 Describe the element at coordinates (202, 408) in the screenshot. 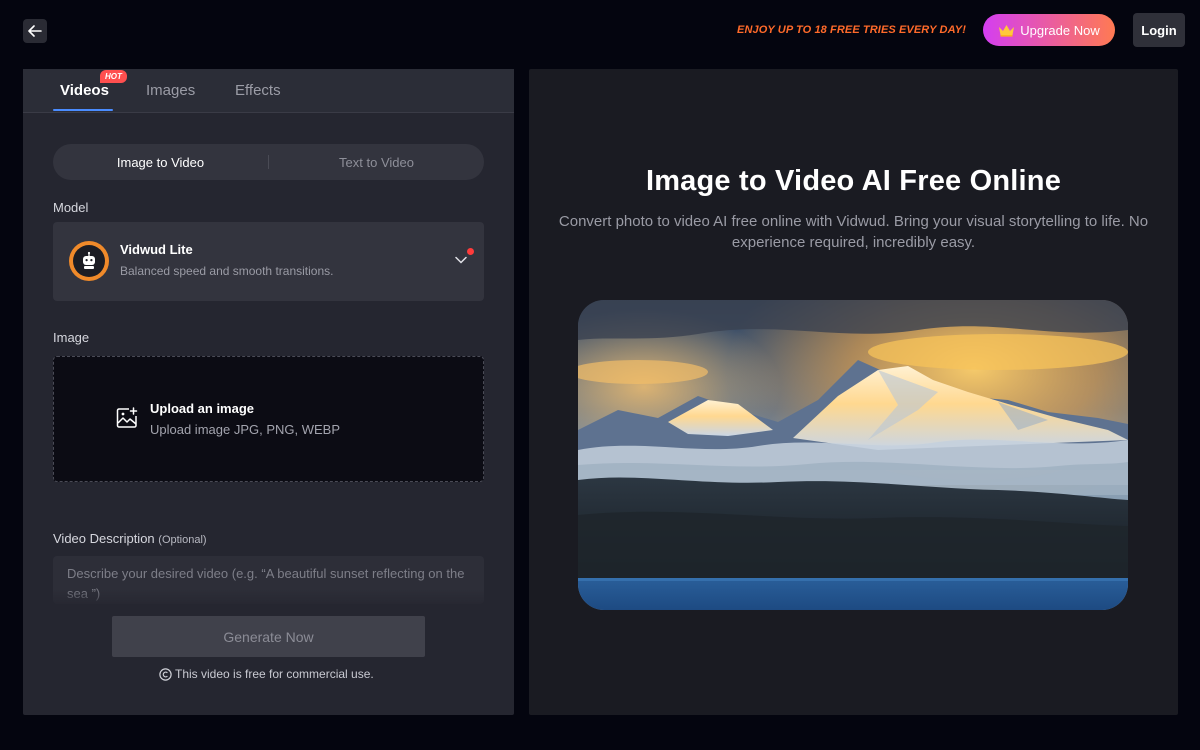

I see `upload-title: Upload an image` at that location.